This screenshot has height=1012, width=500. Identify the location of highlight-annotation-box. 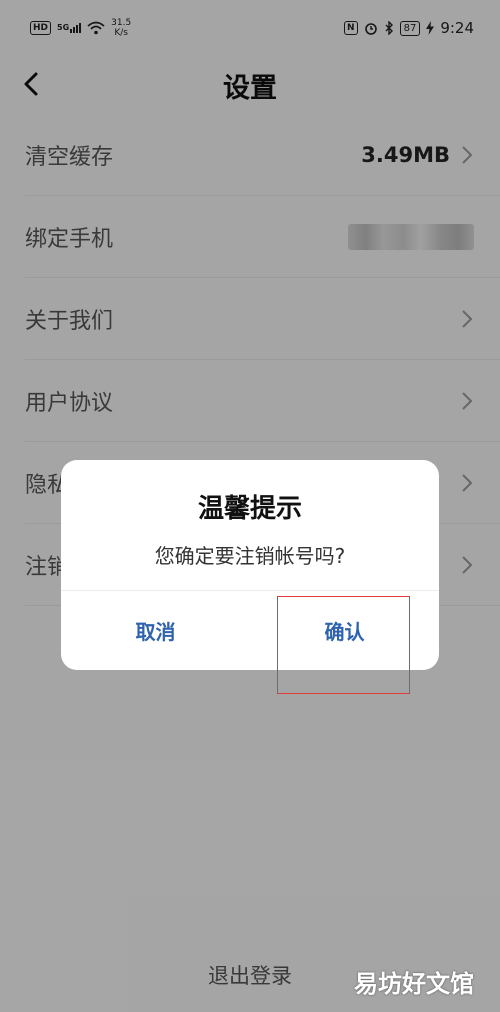
(343, 645).